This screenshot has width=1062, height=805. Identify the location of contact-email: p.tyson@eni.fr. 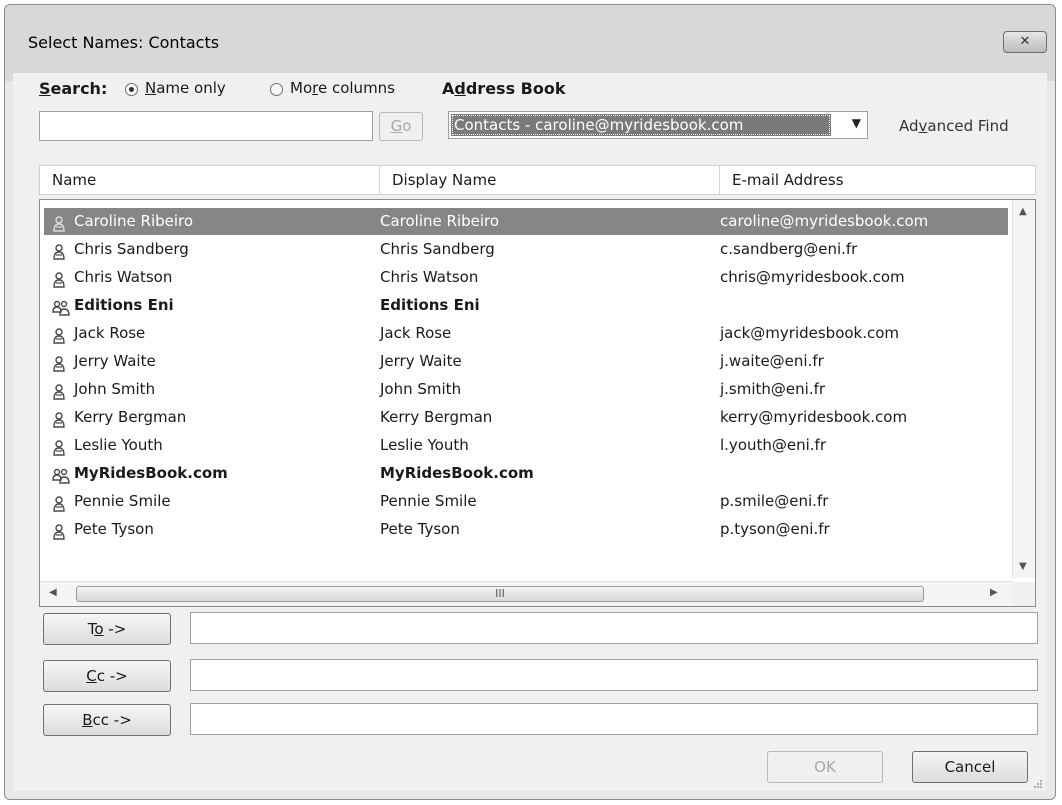
(775, 529).